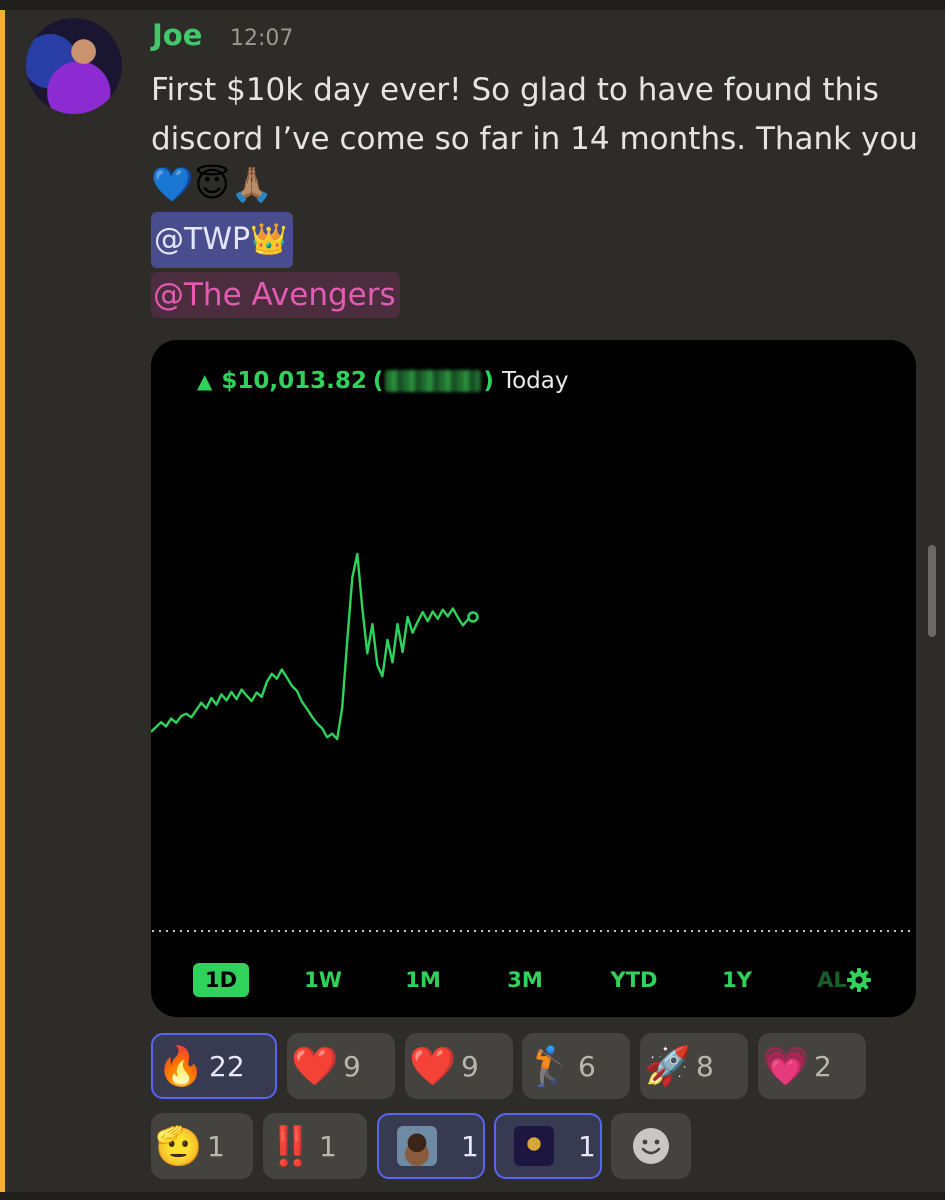 The height and width of the screenshot is (1200, 945). What do you see at coordinates (634, 980) in the screenshot?
I see `range-tab-ytd: YTD` at bounding box center [634, 980].